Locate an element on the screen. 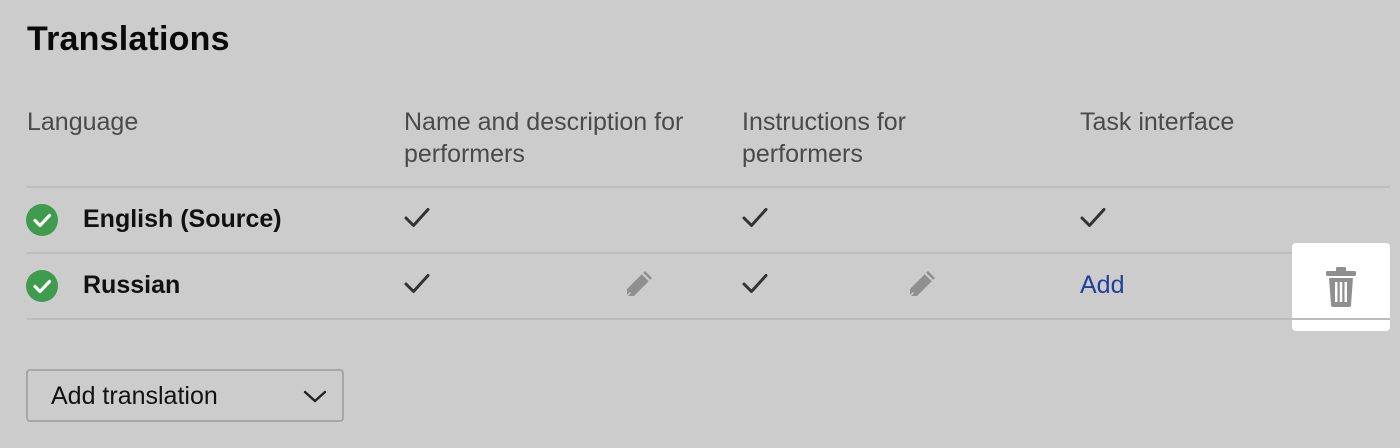  add-task-interface-link: Add is located at coordinates (1102, 285).